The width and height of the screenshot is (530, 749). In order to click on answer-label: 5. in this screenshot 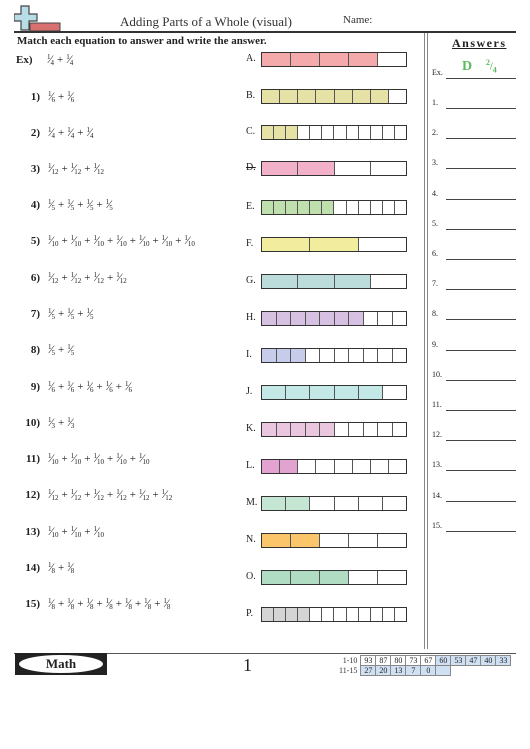, I will do `click(435, 223)`.